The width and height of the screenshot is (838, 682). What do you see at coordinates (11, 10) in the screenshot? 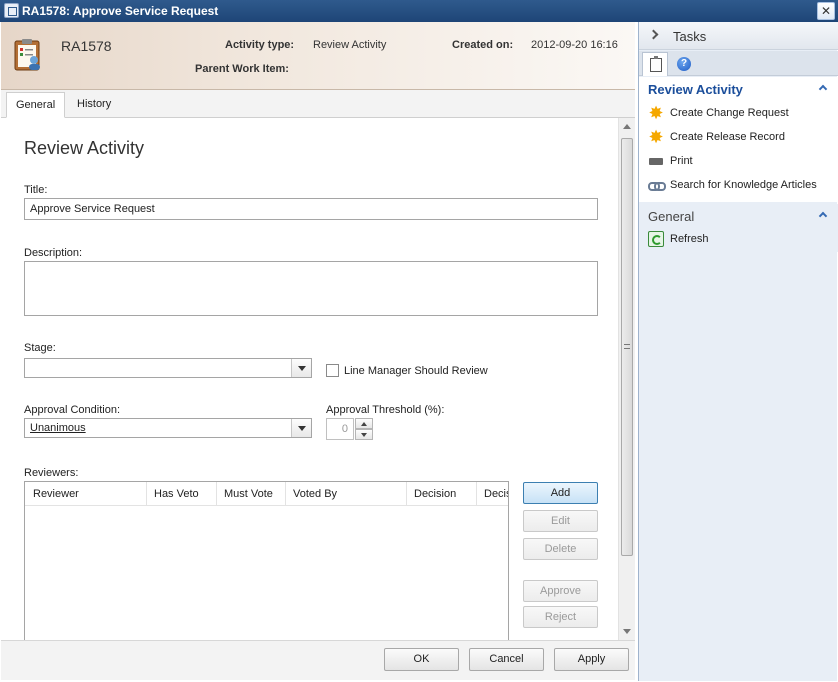
I see `window-app-icon` at bounding box center [11, 10].